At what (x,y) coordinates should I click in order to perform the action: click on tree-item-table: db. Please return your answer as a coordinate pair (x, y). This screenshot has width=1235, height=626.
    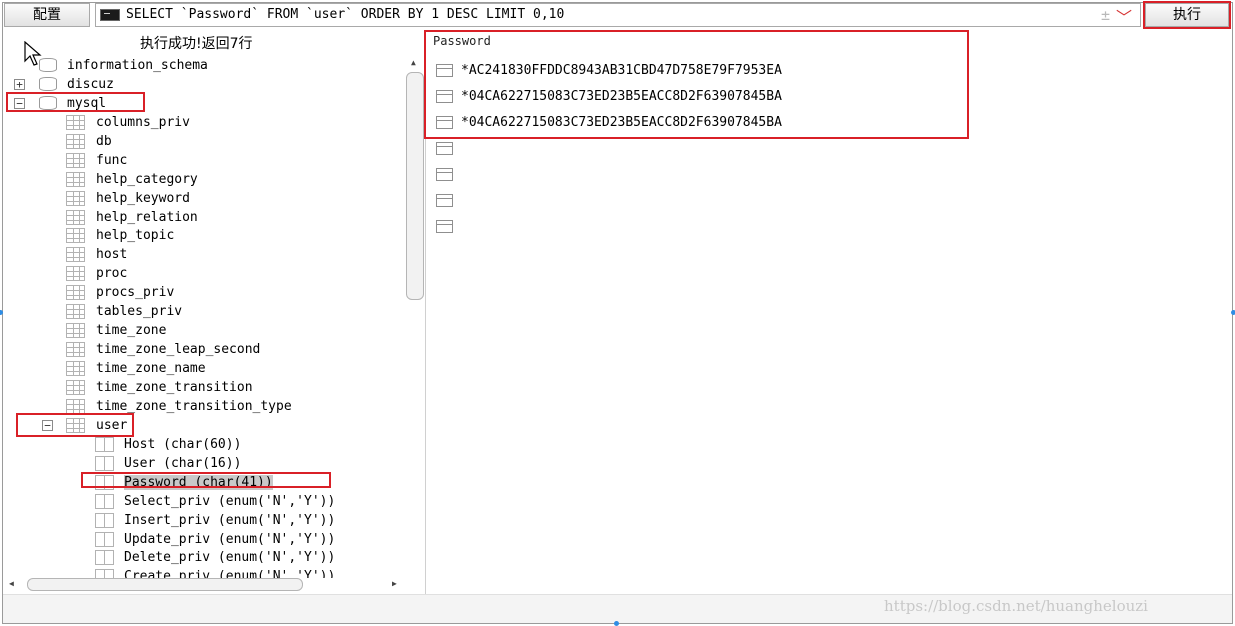
    Looking at the image, I should click on (205, 141).